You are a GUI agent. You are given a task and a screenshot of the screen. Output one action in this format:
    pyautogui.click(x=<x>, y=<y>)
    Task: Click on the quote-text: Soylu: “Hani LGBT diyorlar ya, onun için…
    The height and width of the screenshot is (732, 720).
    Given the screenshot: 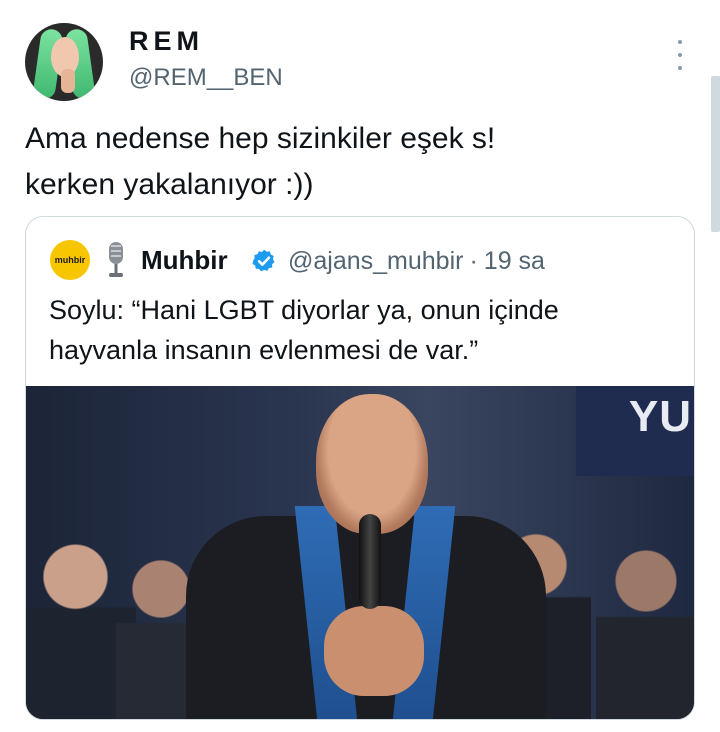 What is the action you would take?
    pyautogui.click(x=364, y=330)
    